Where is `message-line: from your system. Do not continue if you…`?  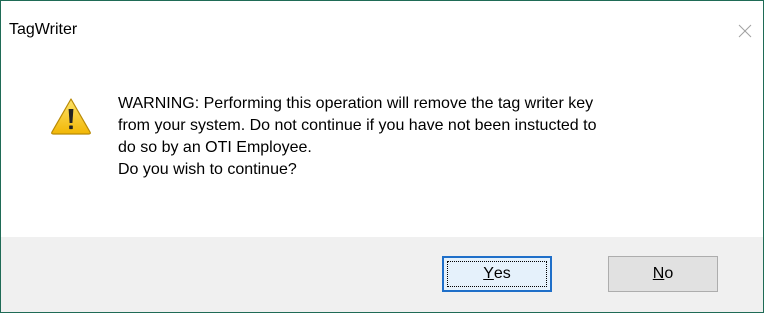
message-line: from your system. Do not continue if you… is located at coordinates (357, 125).